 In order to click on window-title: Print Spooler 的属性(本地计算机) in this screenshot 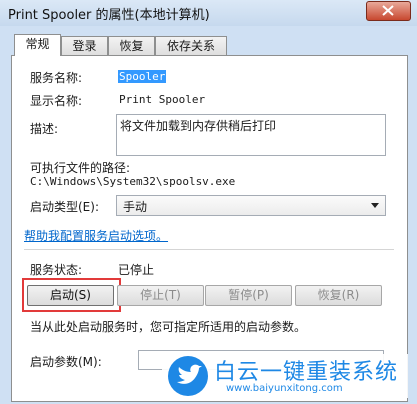, I will do `click(109, 15)`.